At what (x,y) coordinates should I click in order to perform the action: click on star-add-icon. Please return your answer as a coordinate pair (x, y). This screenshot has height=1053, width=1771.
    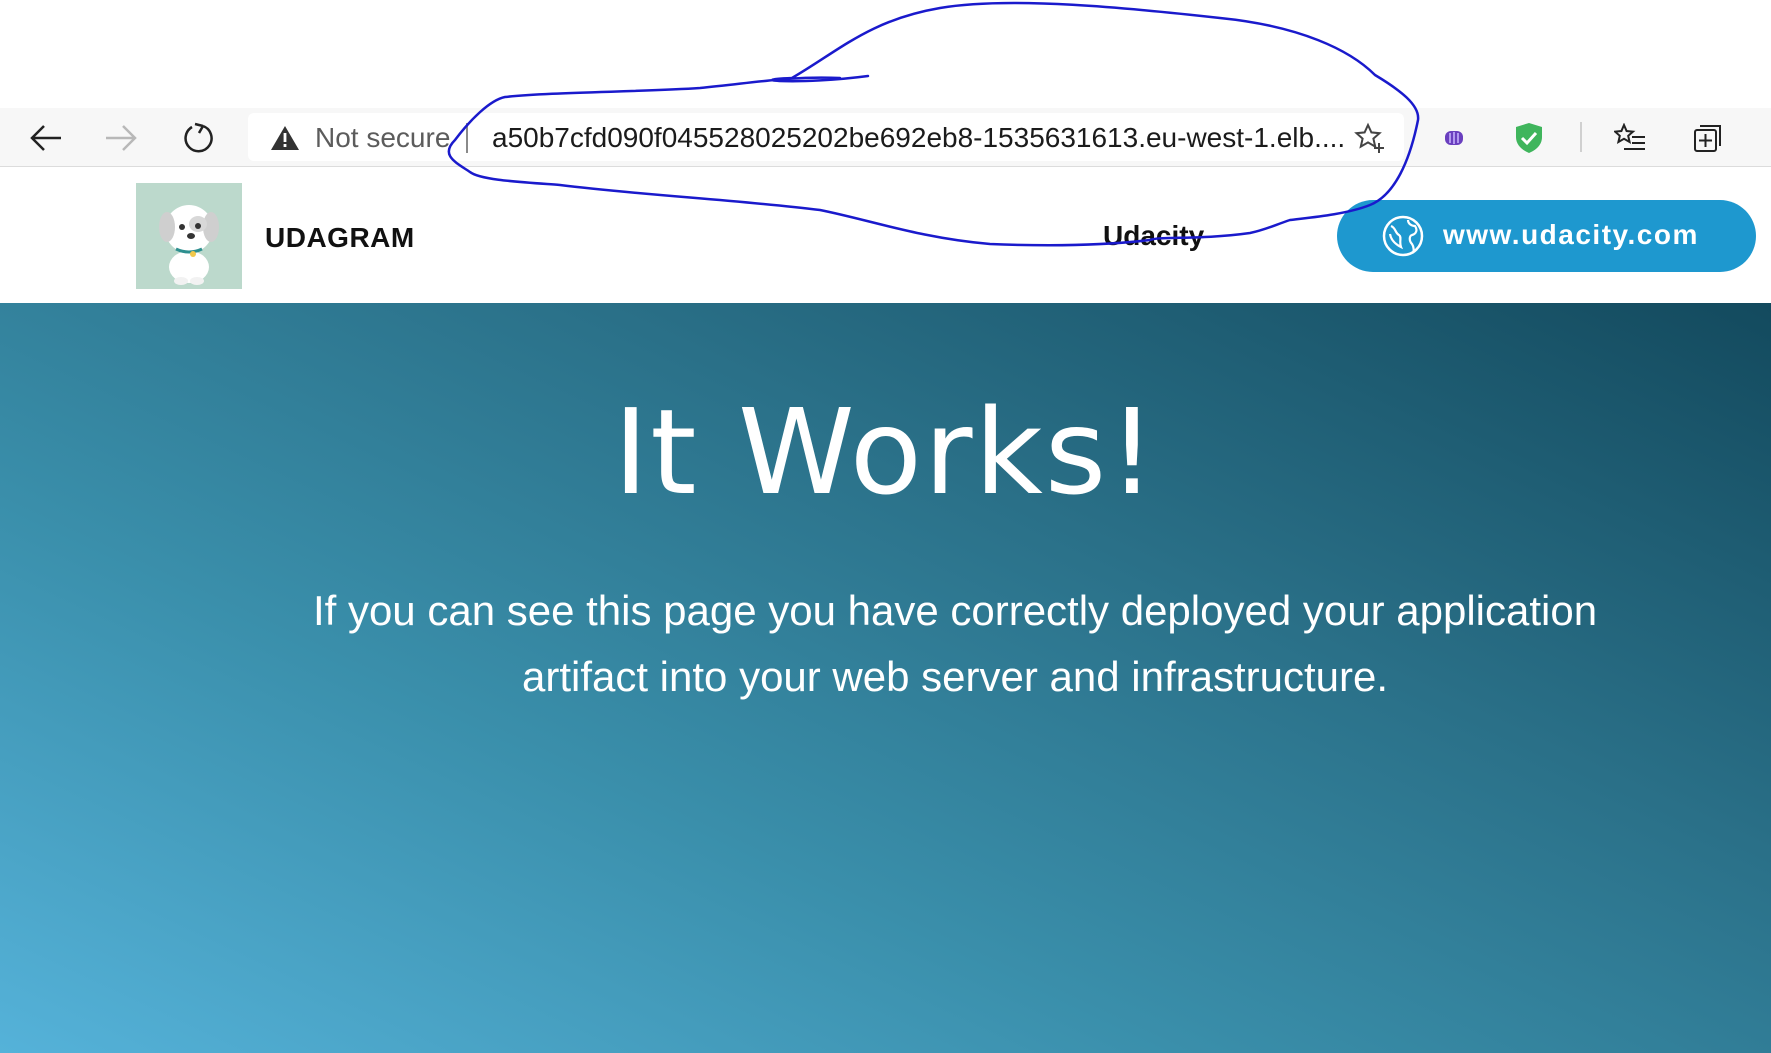
    Looking at the image, I should click on (1370, 138).